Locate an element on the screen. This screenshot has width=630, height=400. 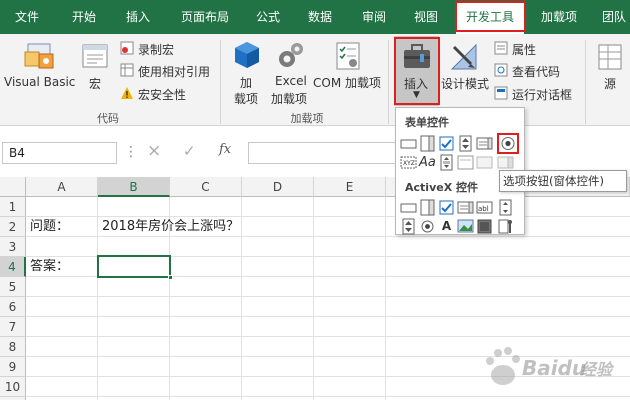
insert-function-icon: fx is located at coordinates (225, 149).